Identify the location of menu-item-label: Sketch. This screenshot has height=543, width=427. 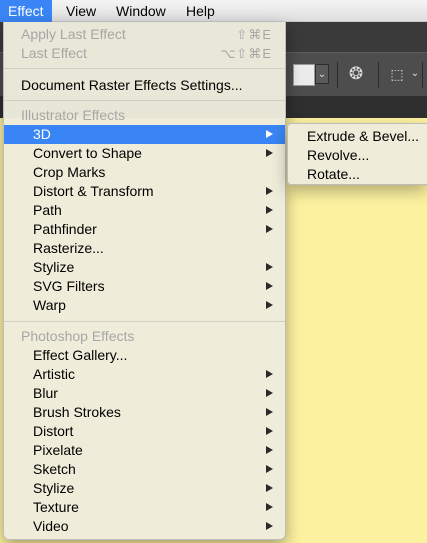
(54, 469).